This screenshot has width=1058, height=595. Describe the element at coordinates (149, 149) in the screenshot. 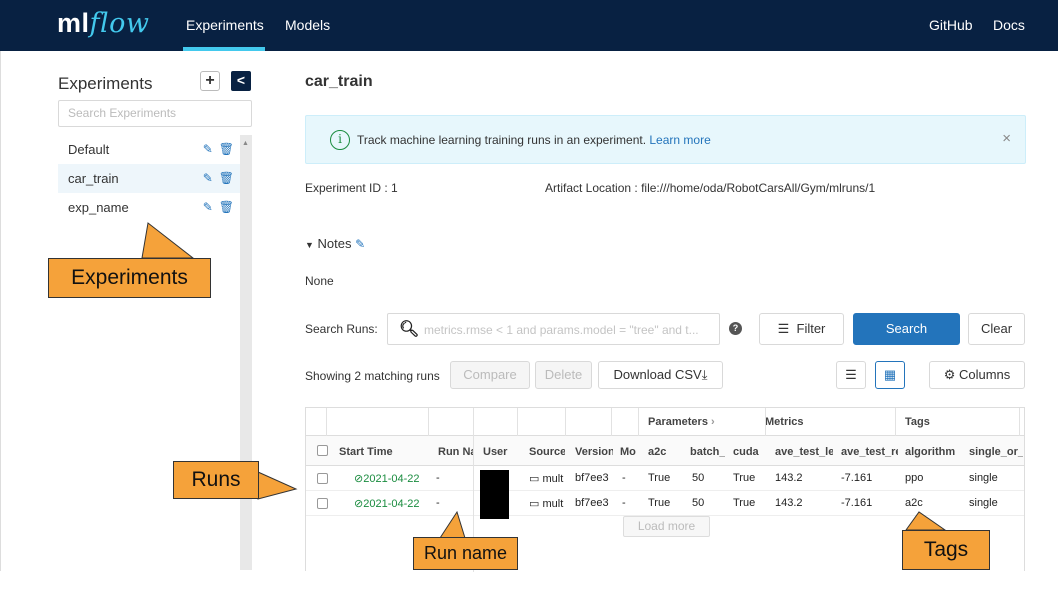

I see `experiment-item-default: Default ✎🗑` at that location.